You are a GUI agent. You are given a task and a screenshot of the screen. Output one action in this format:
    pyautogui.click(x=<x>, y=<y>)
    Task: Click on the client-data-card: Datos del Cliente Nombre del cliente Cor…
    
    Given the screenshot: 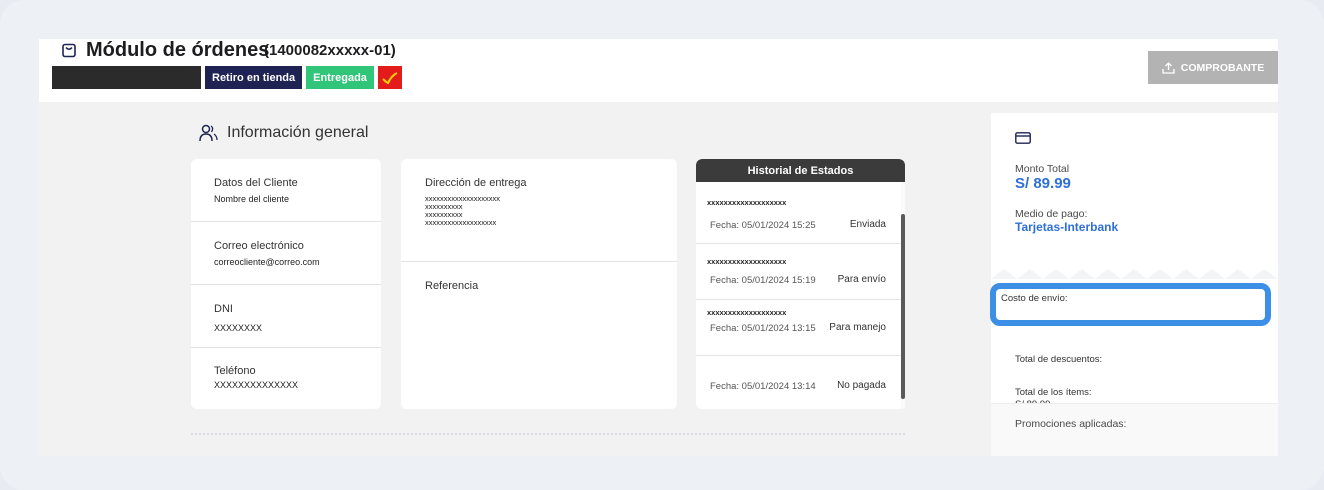 What is the action you would take?
    pyautogui.click(x=286, y=284)
    